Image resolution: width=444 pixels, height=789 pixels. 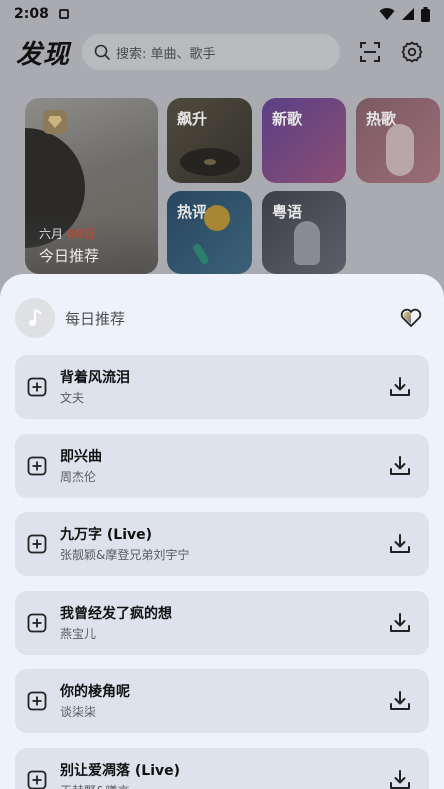 I want to click on search-bar: 搜索: 单曲、歌手, so click(x=211, y=52).